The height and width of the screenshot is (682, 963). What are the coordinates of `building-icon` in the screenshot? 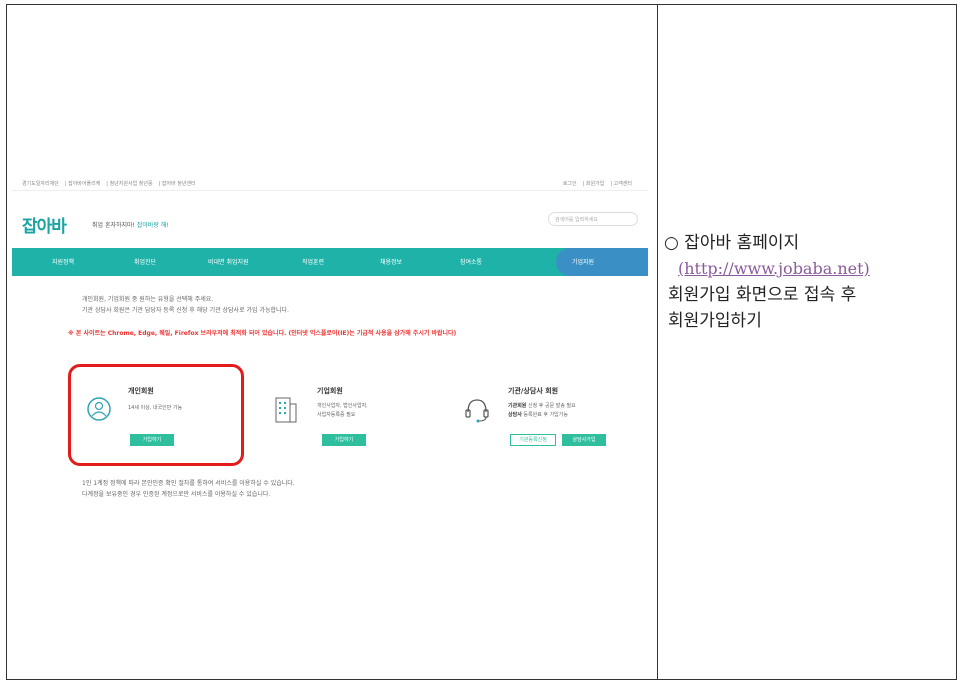 It's located at (286, 410).